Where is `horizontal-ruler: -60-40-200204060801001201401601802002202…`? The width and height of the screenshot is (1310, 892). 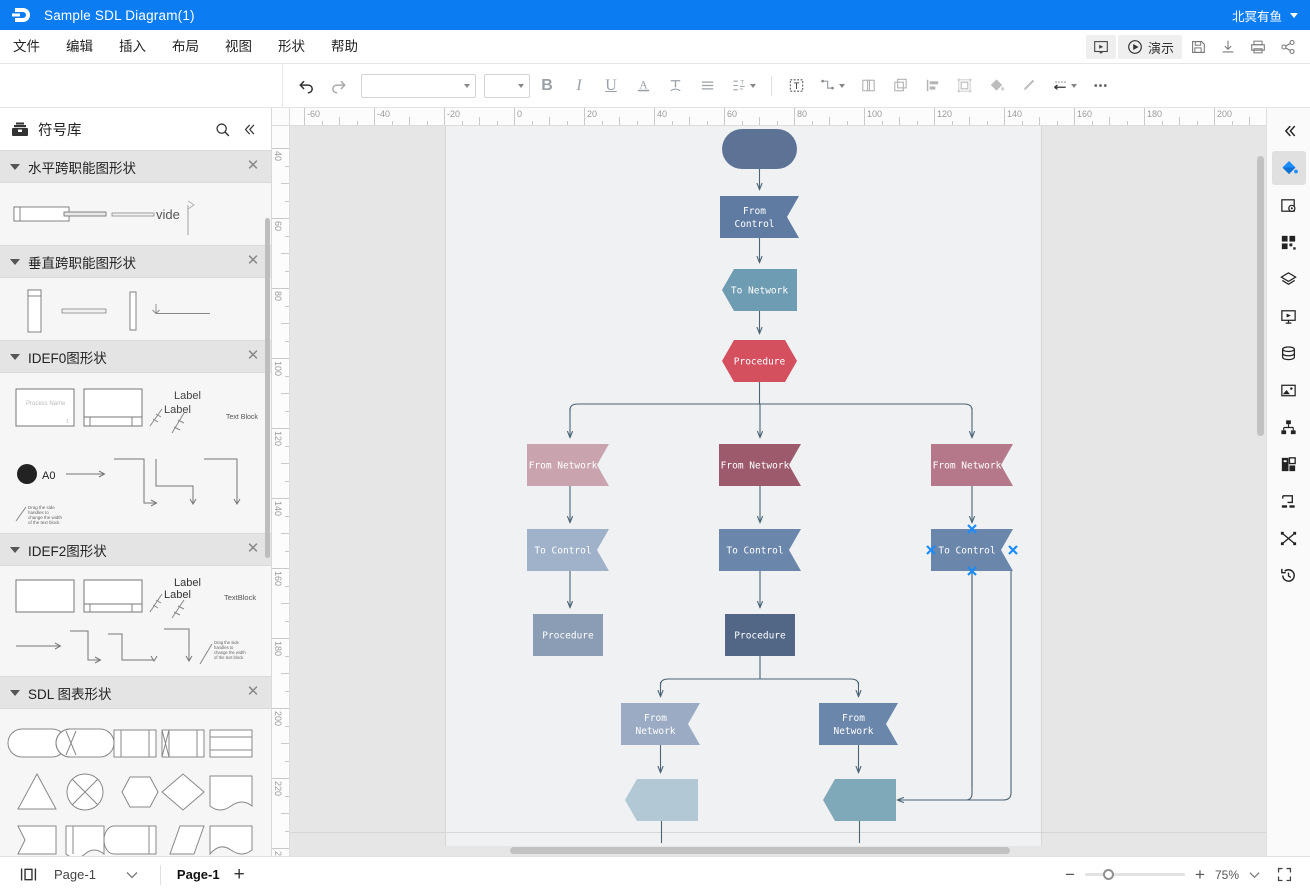
horizontal-ruler: -60-40-200204060801001201401601802002202… is located at coordinates (769, 117).